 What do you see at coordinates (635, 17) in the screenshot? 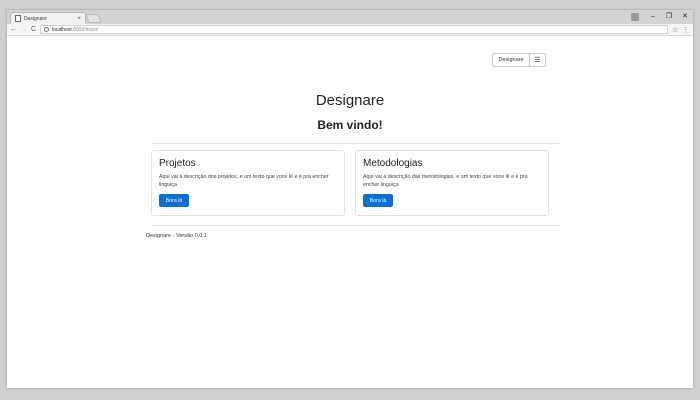
I see `profile-icon` at bounding box center [635, 17].